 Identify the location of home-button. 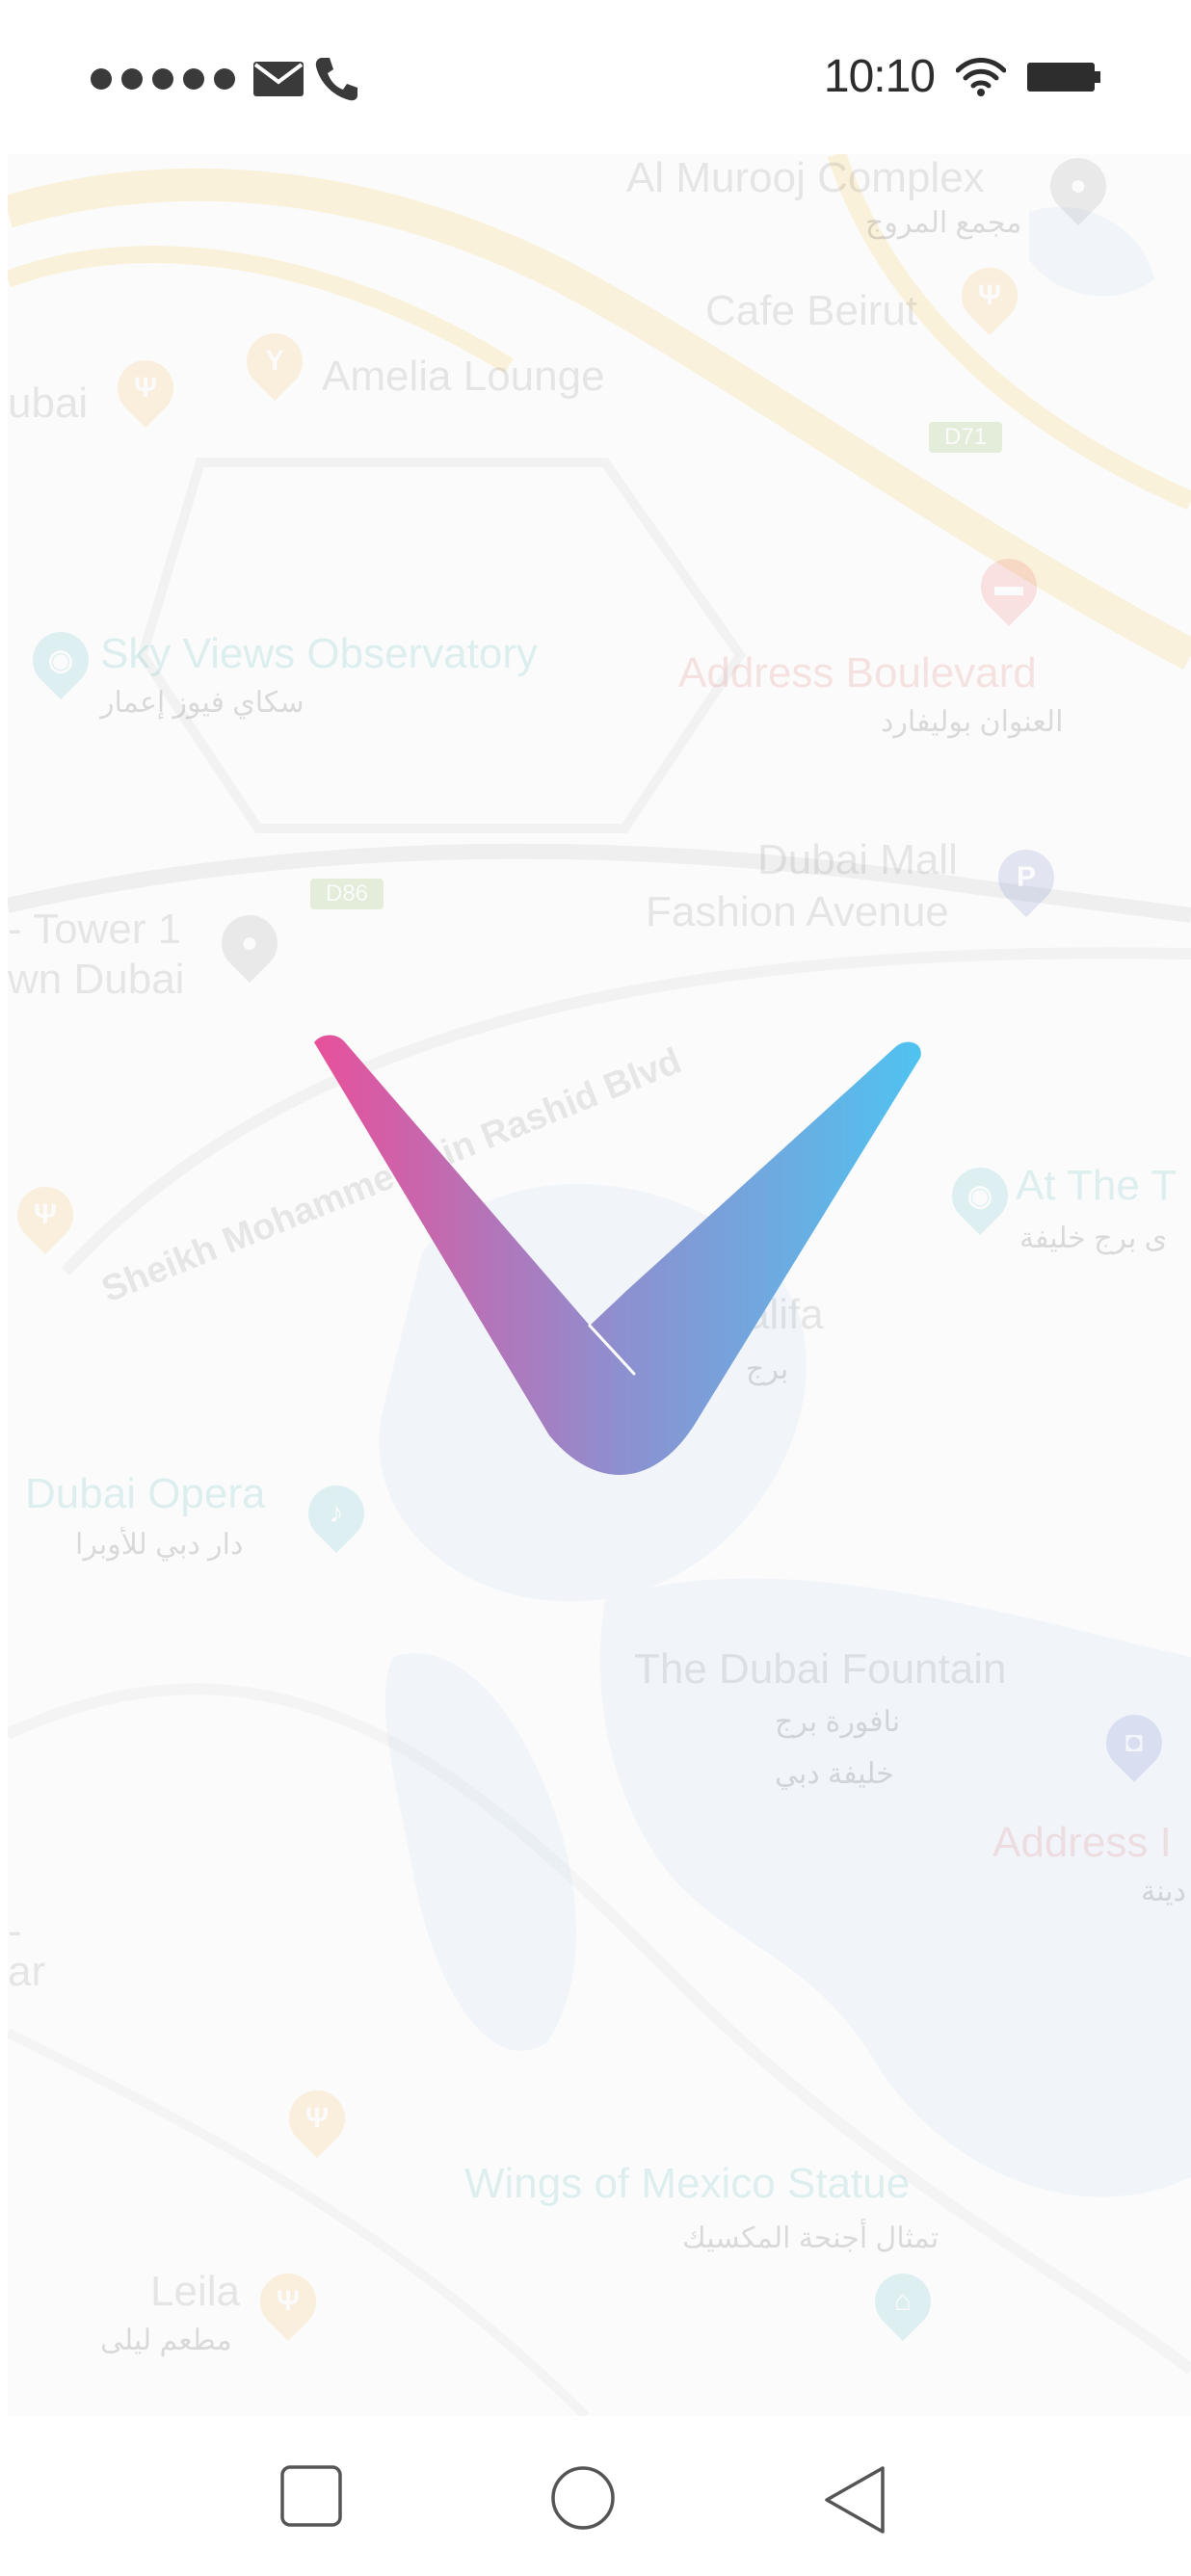
(583, 2498).